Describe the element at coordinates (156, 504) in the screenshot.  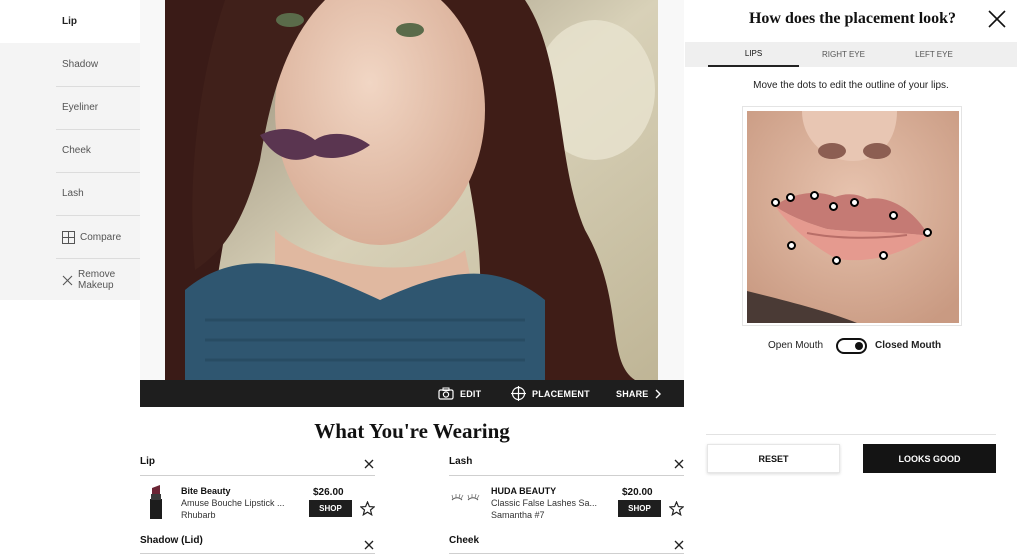
I see `lipstick-product-image` at that location.